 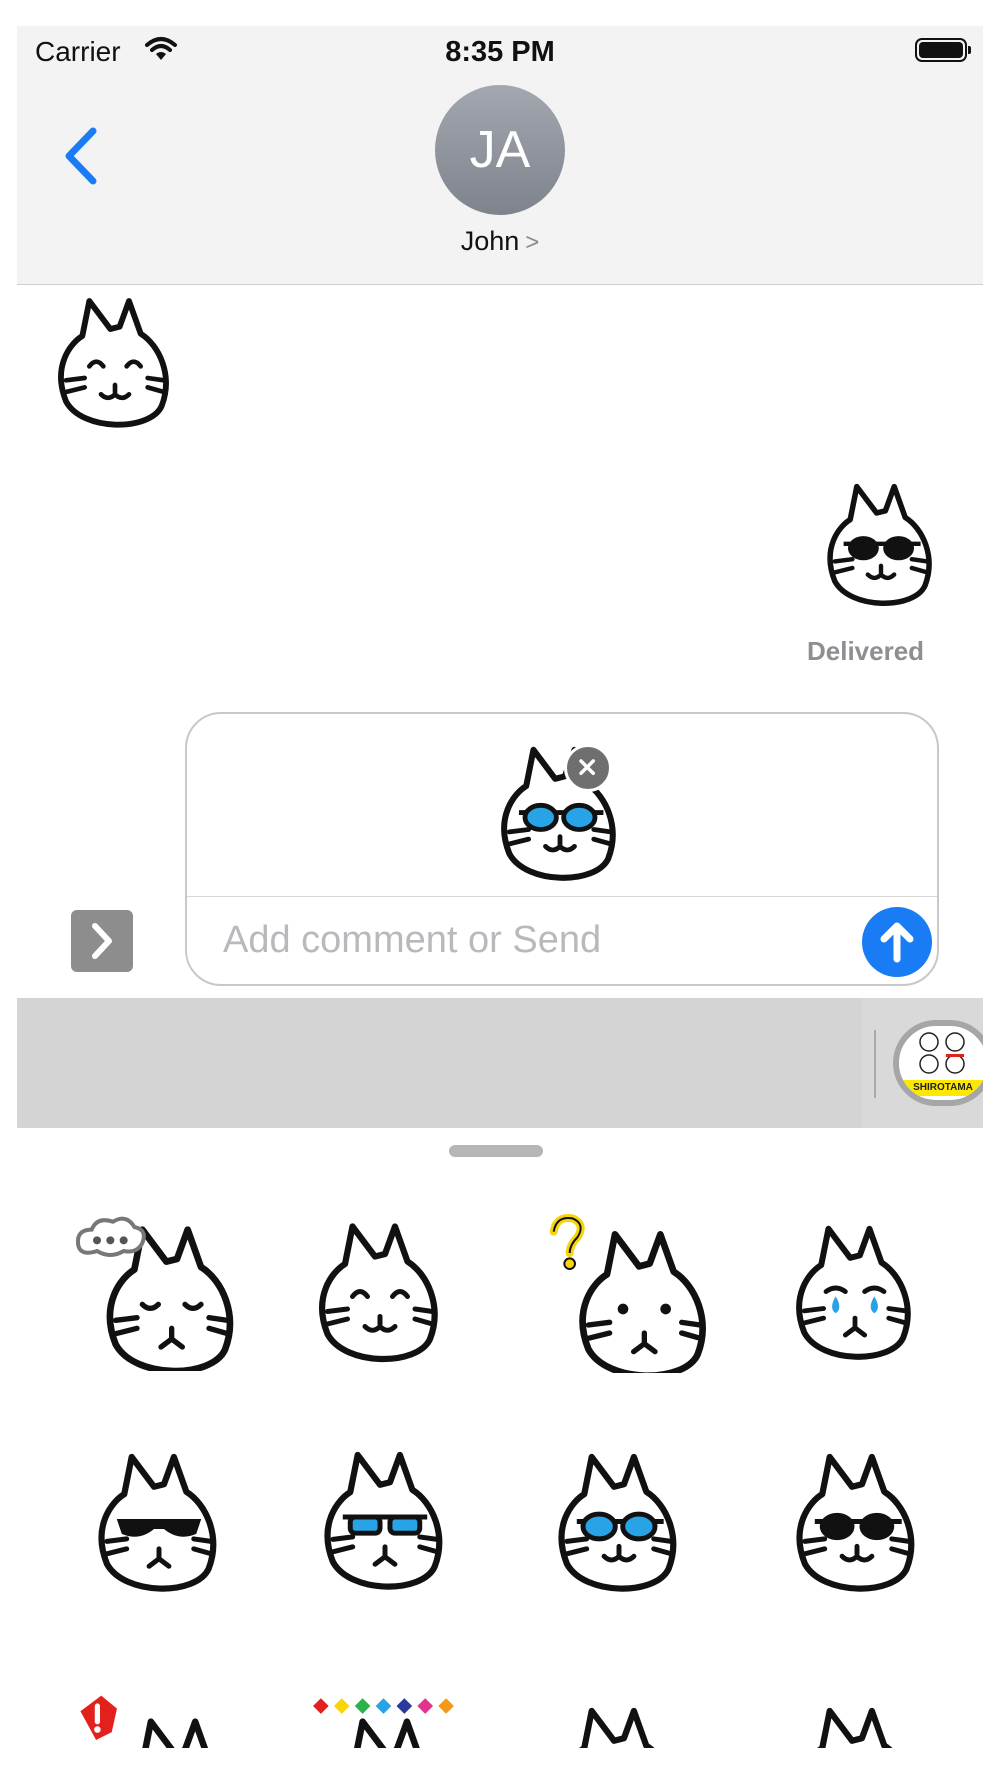 I want to click on chevron-right-icon: >, so click(x=532, y=242).